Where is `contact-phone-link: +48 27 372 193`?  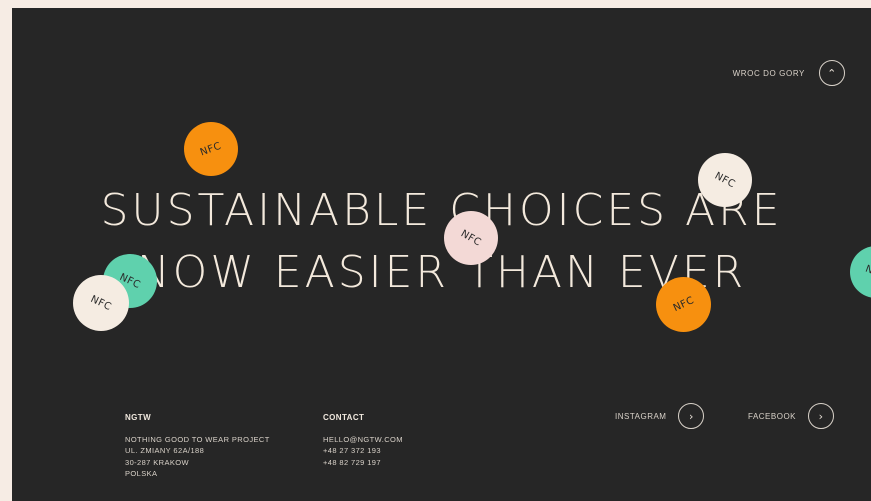 contact-phone-link: +48 27 372 193 is located at coordinates (363, 451).